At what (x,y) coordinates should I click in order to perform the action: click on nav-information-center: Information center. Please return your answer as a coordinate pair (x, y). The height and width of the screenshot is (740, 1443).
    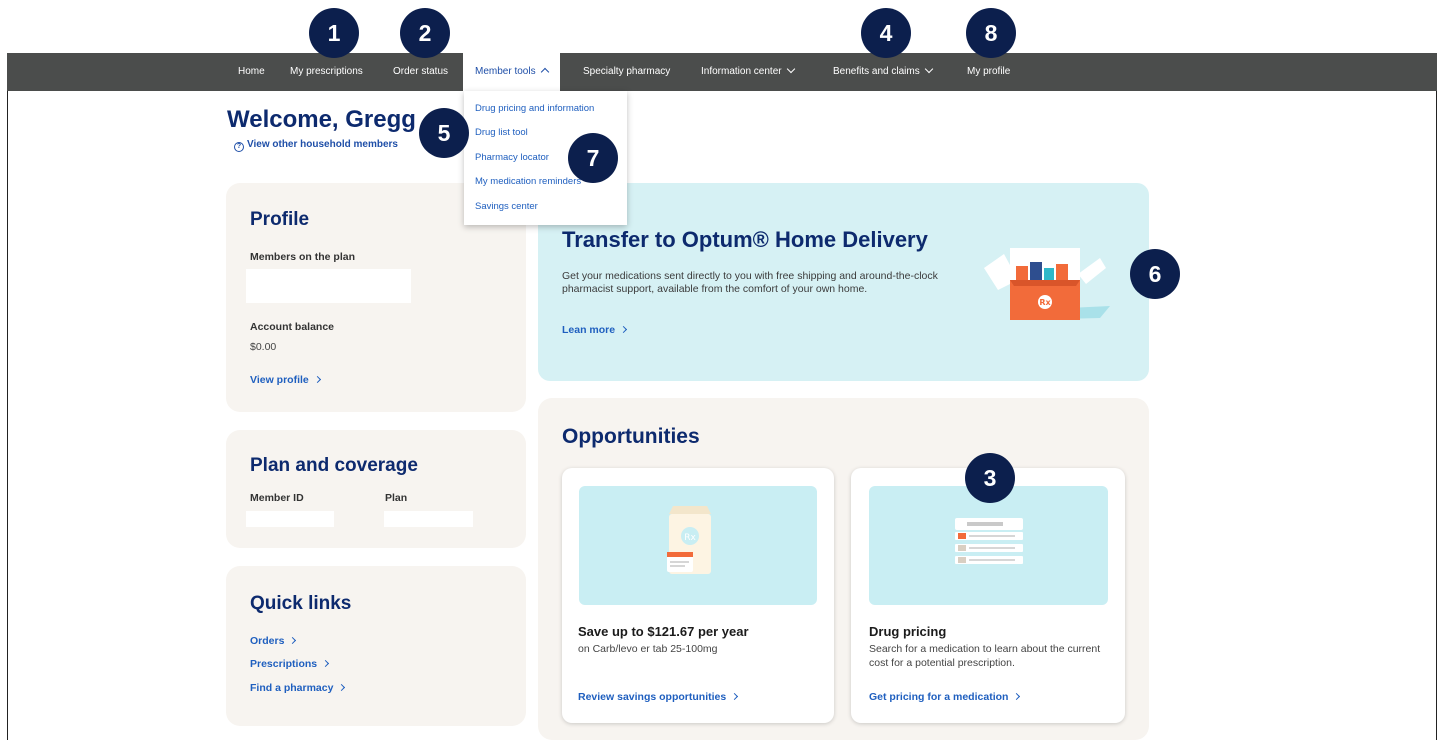
    Looking at the image, I should click on (748, 72).